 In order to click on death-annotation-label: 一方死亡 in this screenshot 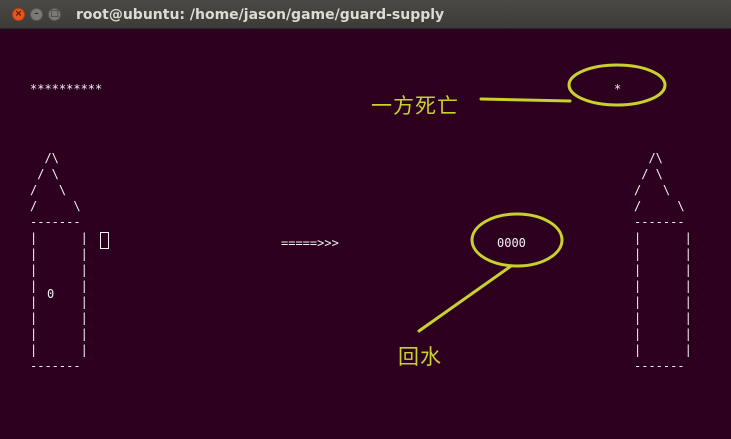, I will do `click(415, 106)`.